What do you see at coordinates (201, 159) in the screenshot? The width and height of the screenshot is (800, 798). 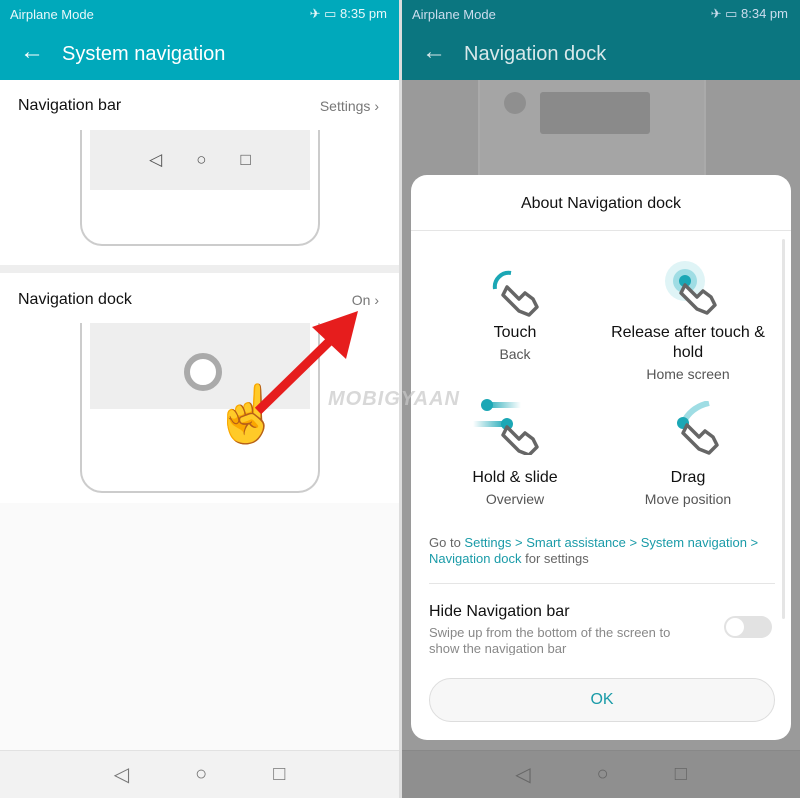 I see `home-circle-icon: ○` at bounding box center [201, 159].